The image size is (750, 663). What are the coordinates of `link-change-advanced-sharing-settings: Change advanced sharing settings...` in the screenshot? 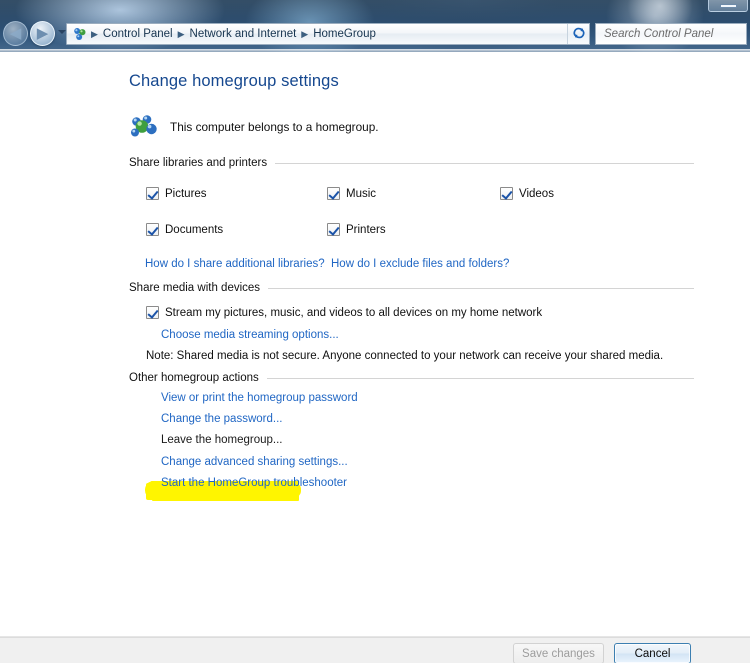 It's located at (254, 462).